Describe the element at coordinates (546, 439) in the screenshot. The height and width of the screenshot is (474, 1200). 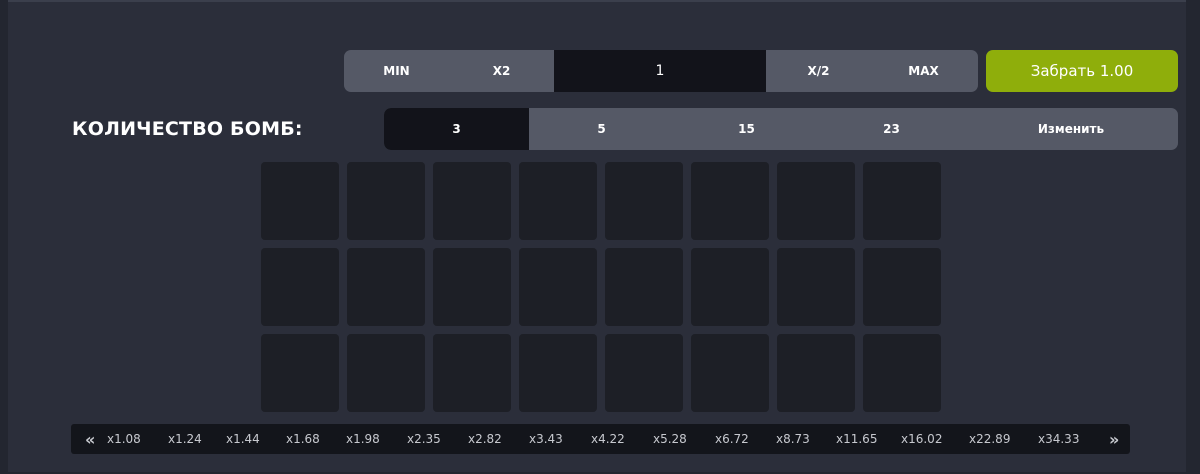
I see `multiplier-item: x3.43` at that location.